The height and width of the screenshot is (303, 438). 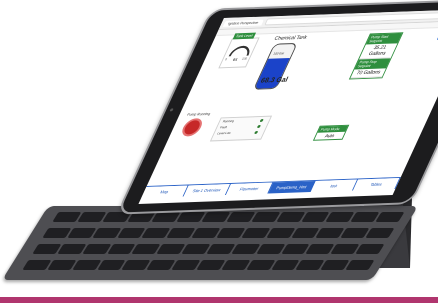 What do you see at coordinates (378, 51) in the screenshot?
I see `pump-start-value: 35.21 Gallons` at bounding box center [378, 51].